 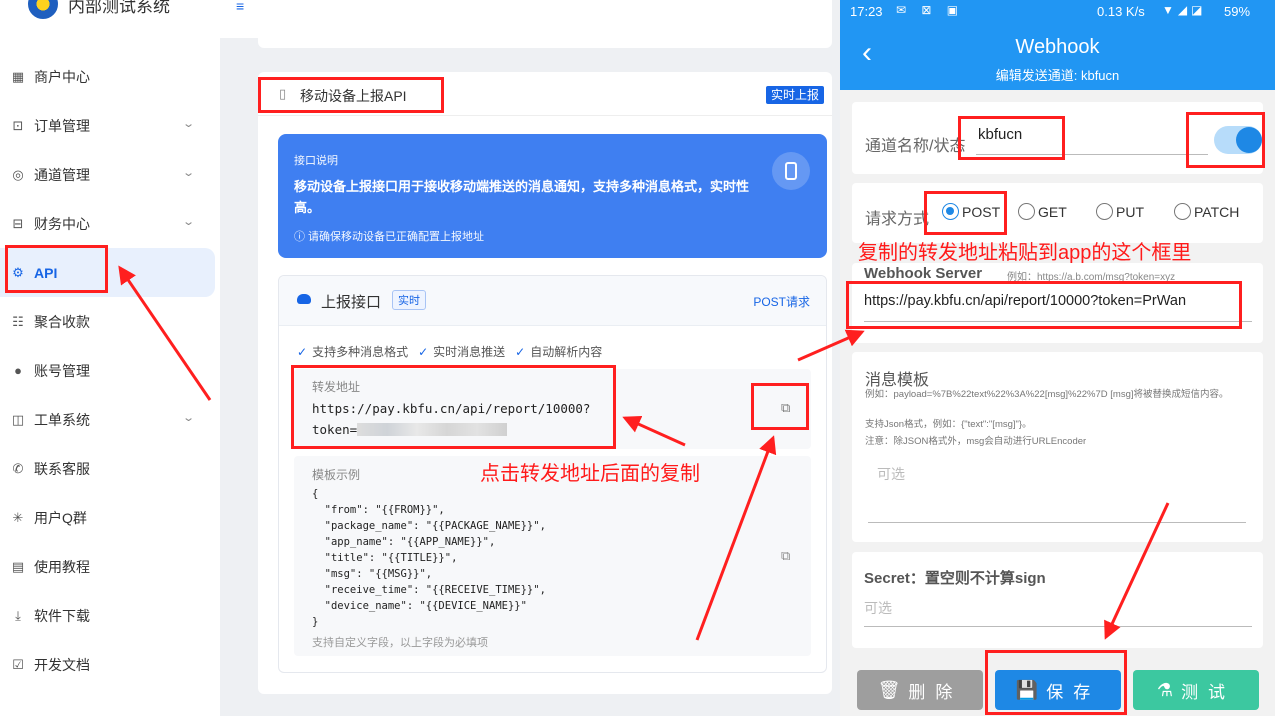 What do you see at coordinates (1121, 11) in the screenshot?
I see `network-speed: 0.13 K/s` at bounding box center [1121, 11].